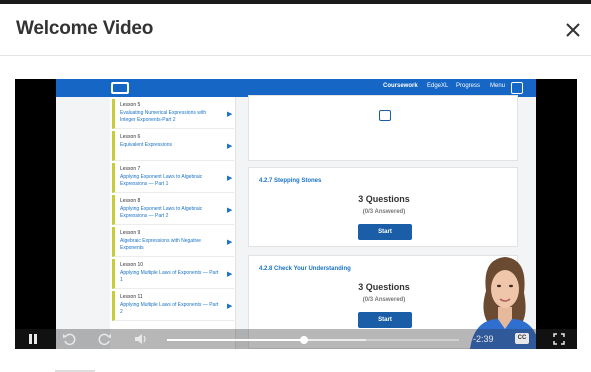 The width and height of the screenshot is (591, 372). I want to click on volume-button, so click(141, 339).